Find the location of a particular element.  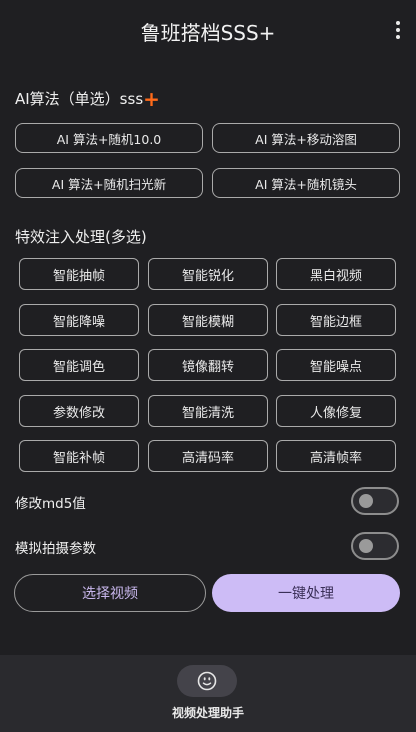

effect-noise: 智能噪点 is located at coordinates (336, 365).